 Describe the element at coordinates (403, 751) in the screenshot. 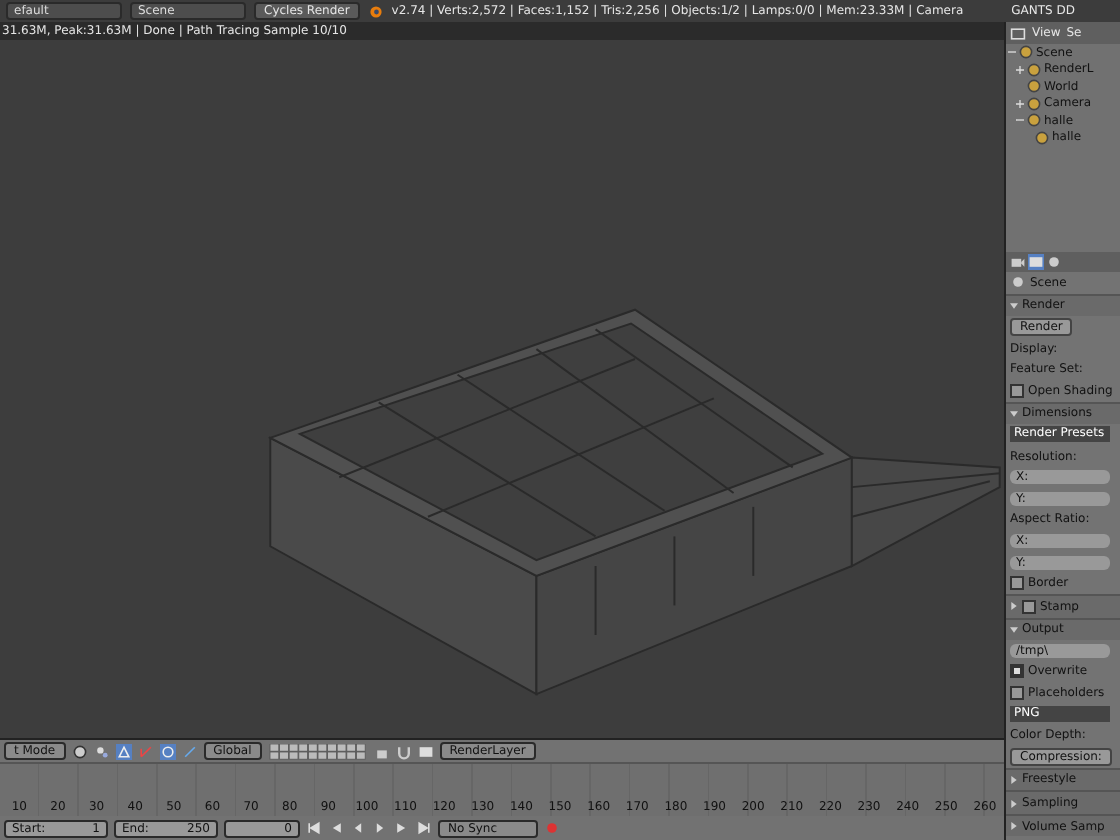

I see `magnet-icon` at that location.